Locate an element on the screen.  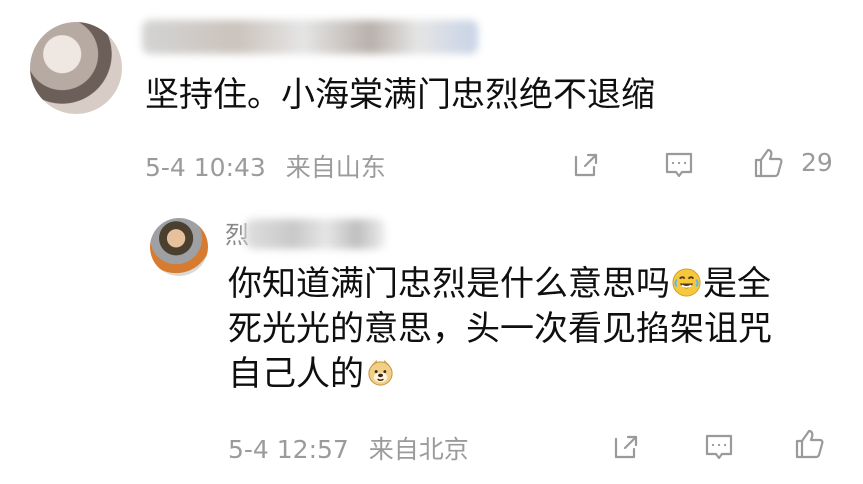
main-comment-text: 坚持住。小海棠满门忠烈绝不退缩 is located at coordinates (400, 95).